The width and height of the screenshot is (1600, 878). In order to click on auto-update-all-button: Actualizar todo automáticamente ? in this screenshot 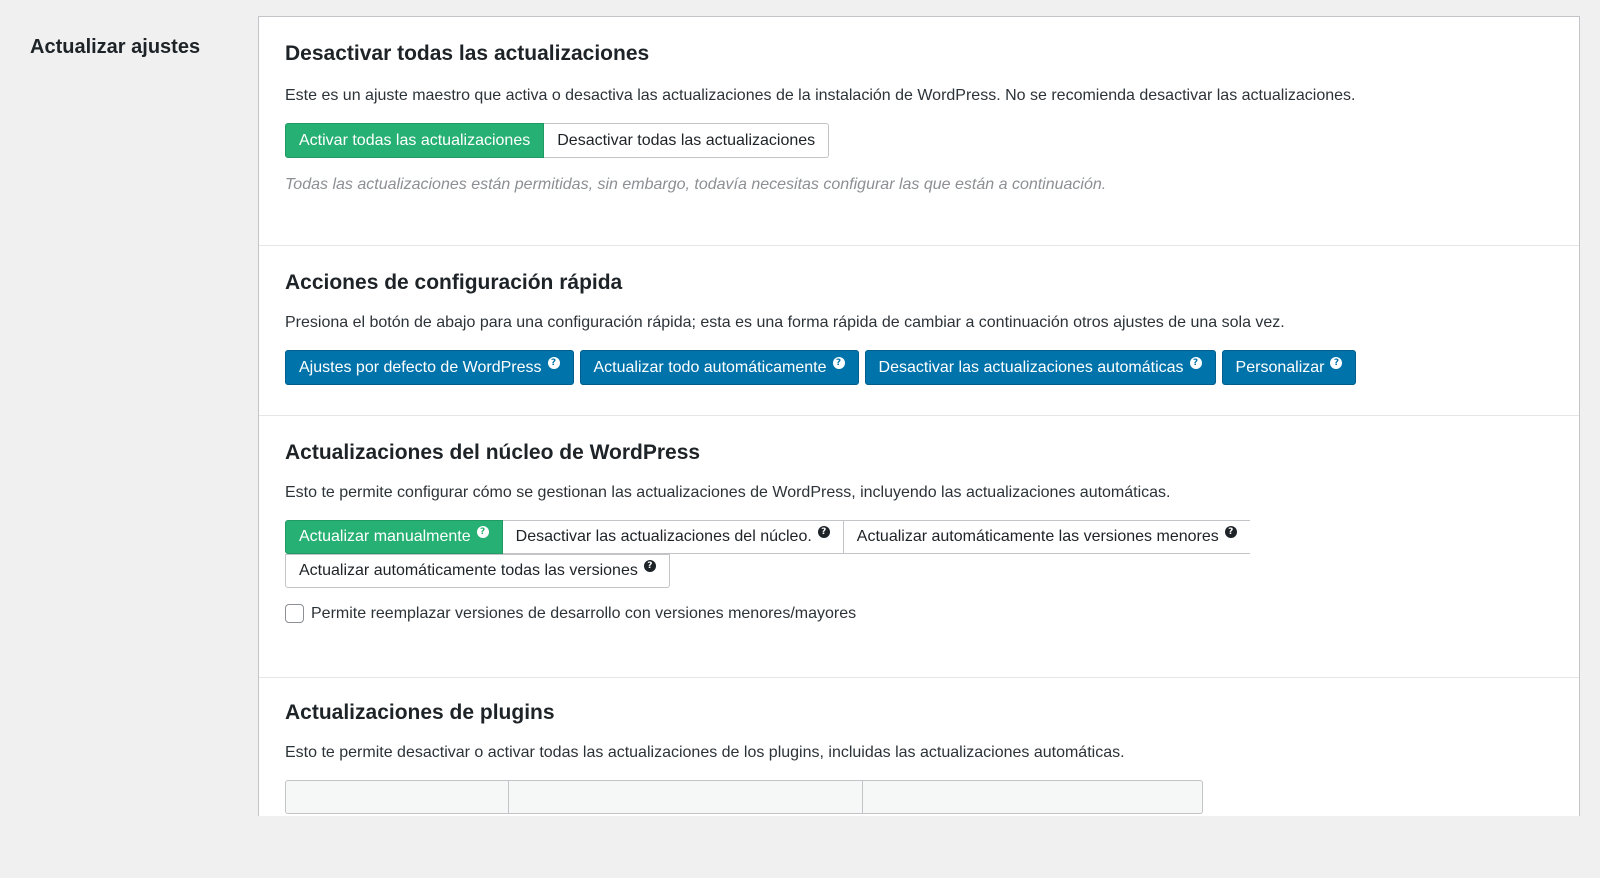, I will do `click(719, 367)`.